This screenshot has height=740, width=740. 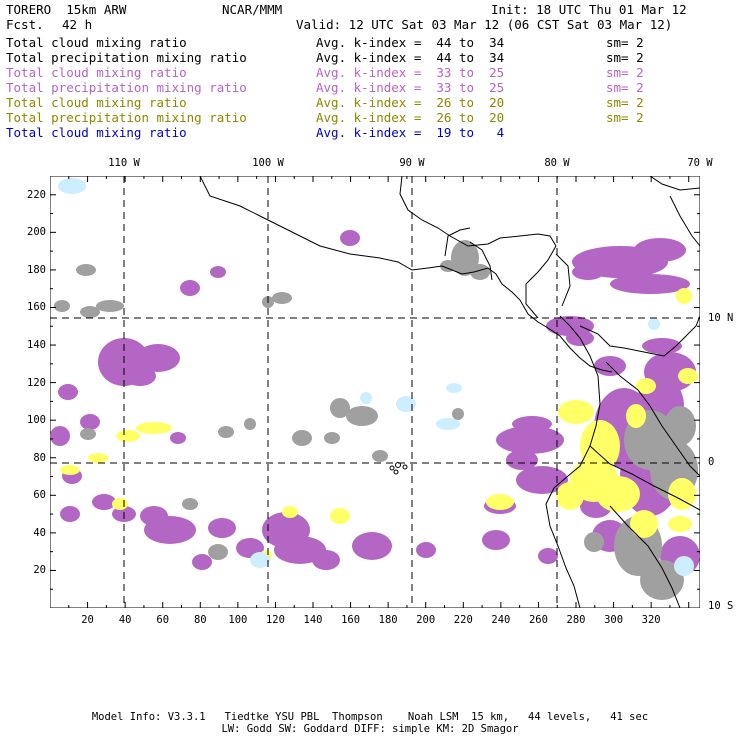 What do you see at coordinates (651, 620) in the screenshot?
I see `x-tick-label: 320` at bounding box center [651, 620].